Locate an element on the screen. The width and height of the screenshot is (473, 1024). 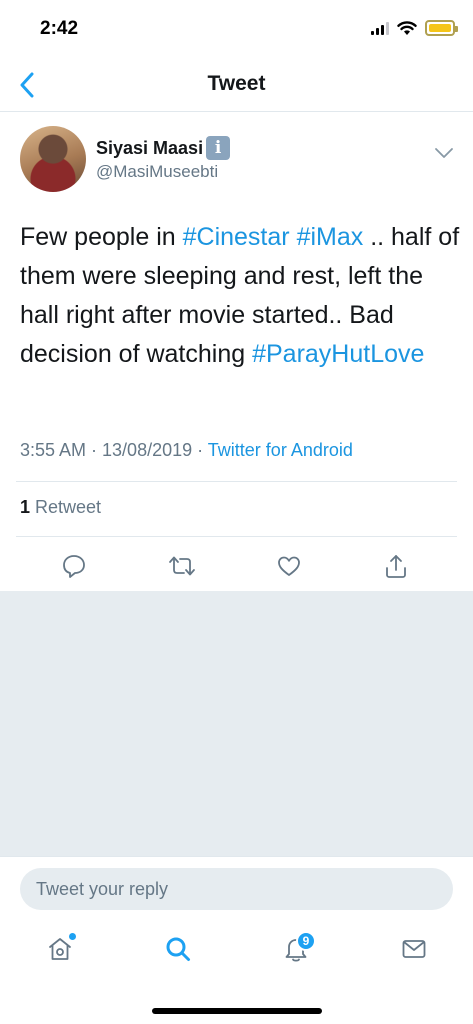
status-bar: 2:42 is located at coordinates (236, 29).